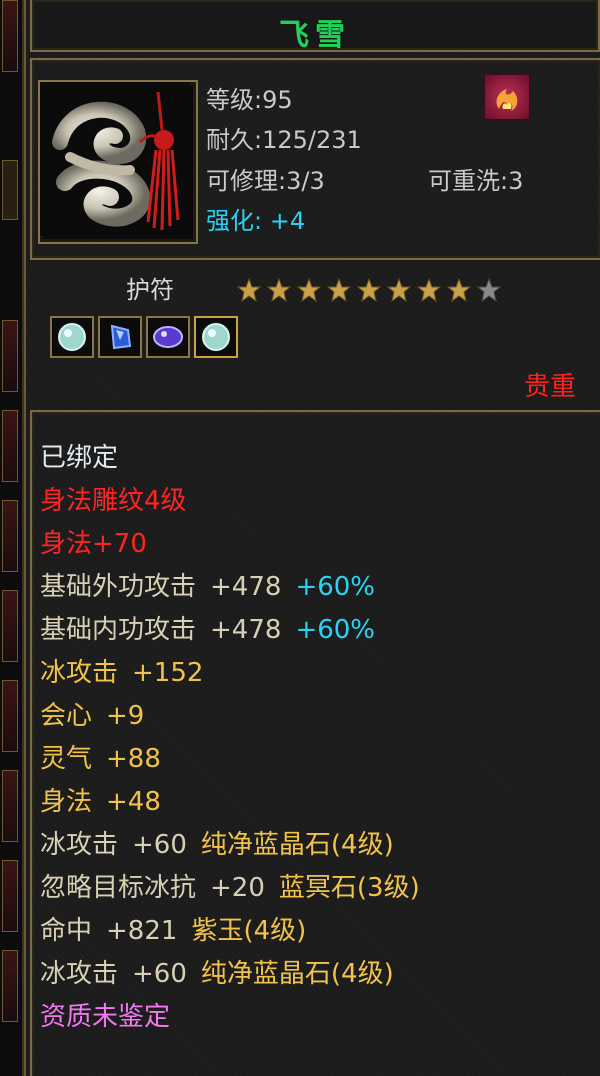 Image resolution: width=600 pixels, height=1076 pixels. I want to click on attr-value: +9, so click(125, 716).